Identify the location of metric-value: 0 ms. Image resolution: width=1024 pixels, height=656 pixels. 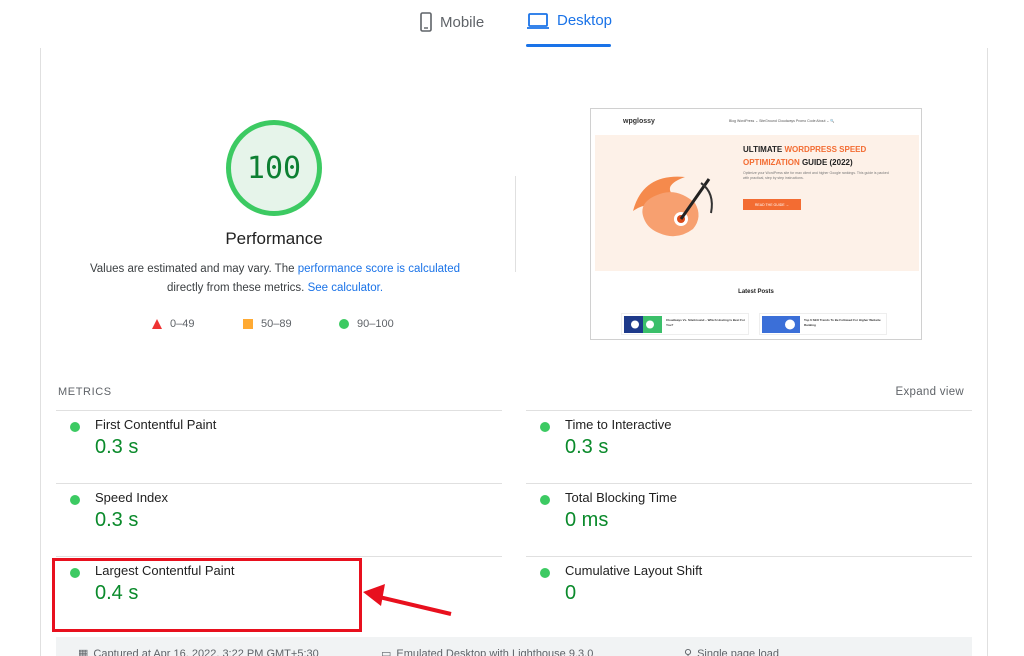
(587, 520).